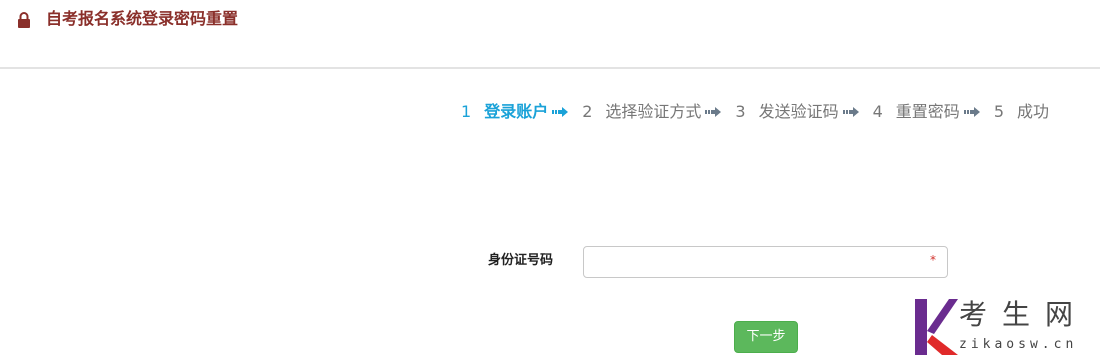 This screenshot has height=363, width=1100. Describe the element at coordinates (521, 260) in the screenshot. I see `id-number-label: 身份证号码` at that location.